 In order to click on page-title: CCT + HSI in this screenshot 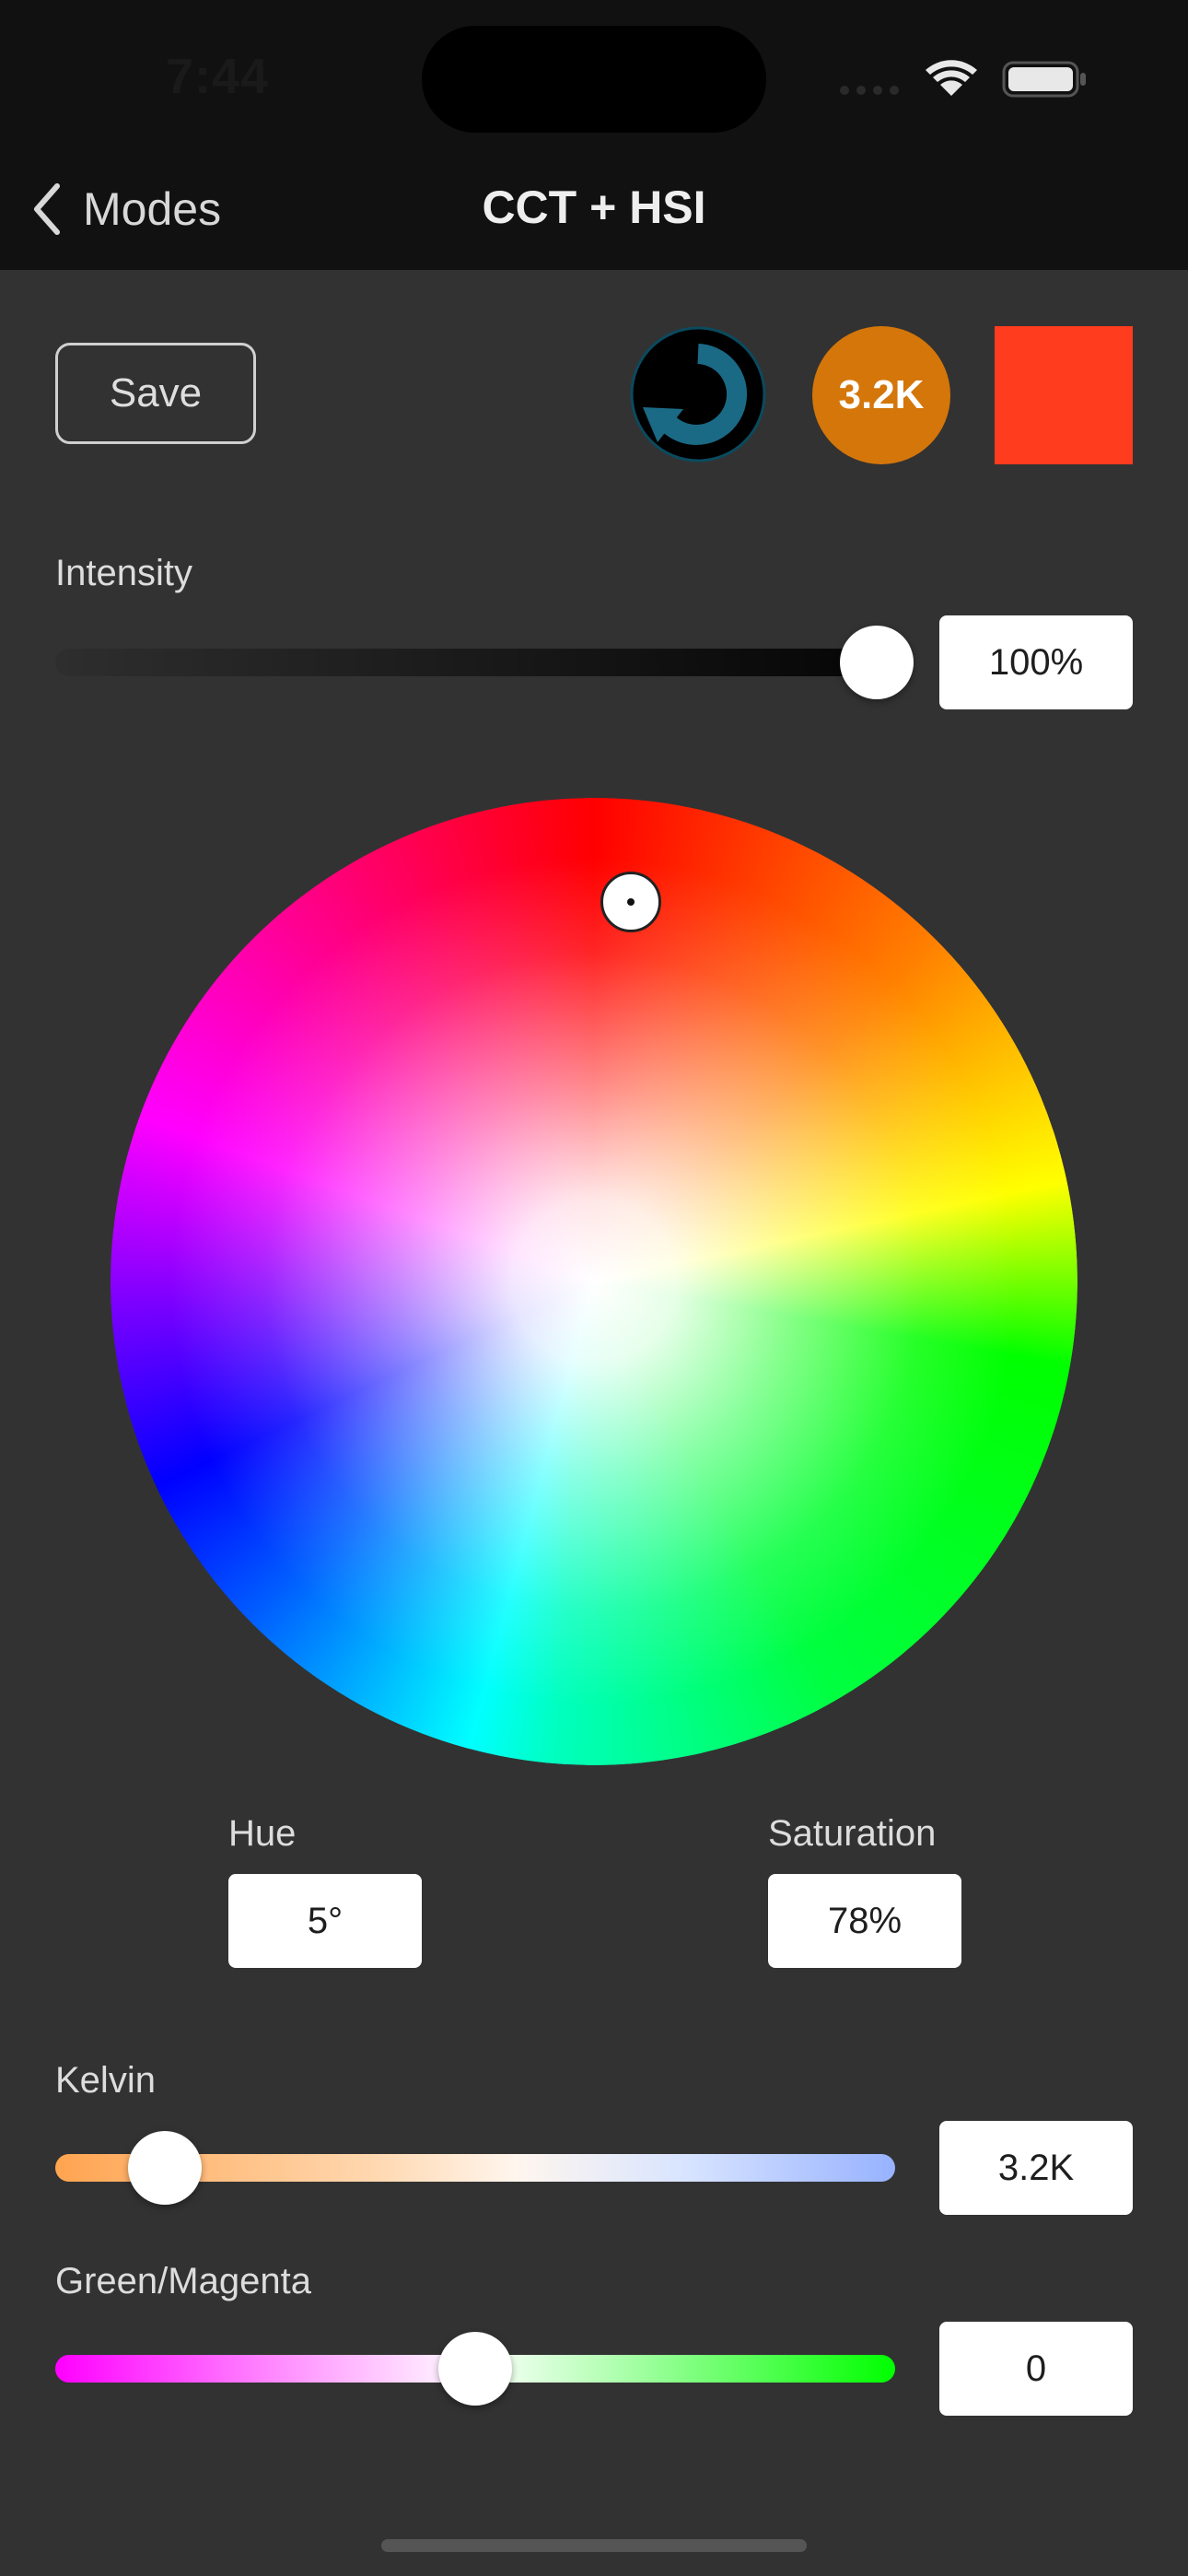, I will do `click(594, 207)`.